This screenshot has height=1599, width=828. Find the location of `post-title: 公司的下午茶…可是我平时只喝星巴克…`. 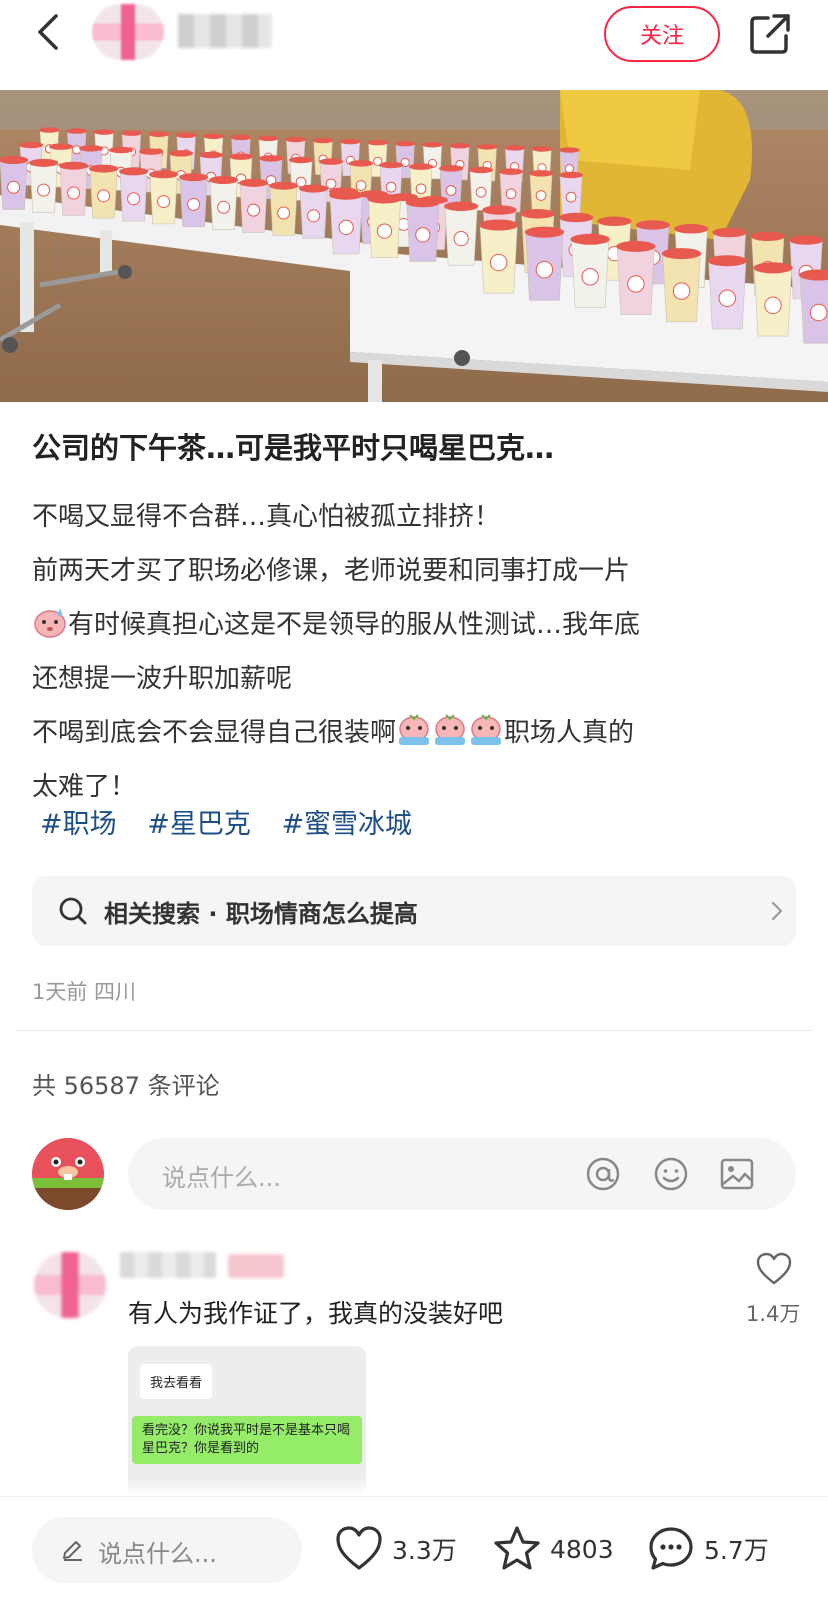

post-title: 公司的下午茶…可是我平时只喝星巴克… is located at coordinates (293, 448).